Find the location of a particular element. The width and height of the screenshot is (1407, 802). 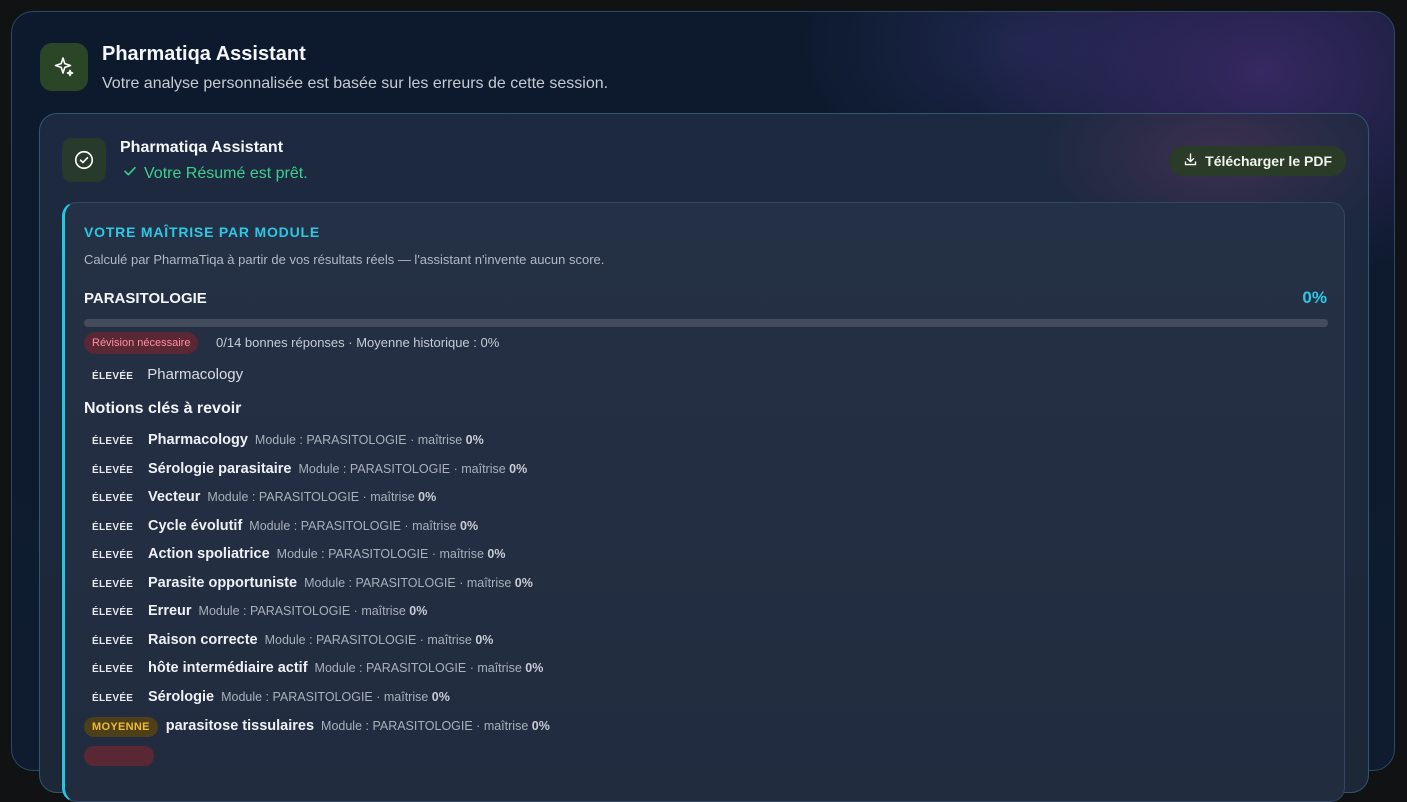

notions-title: Notions clés à revoir is located at coordinates (163, 408).